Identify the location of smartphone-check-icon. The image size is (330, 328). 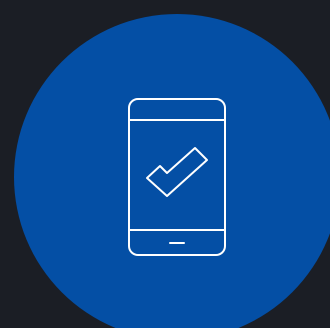
(177, 177).